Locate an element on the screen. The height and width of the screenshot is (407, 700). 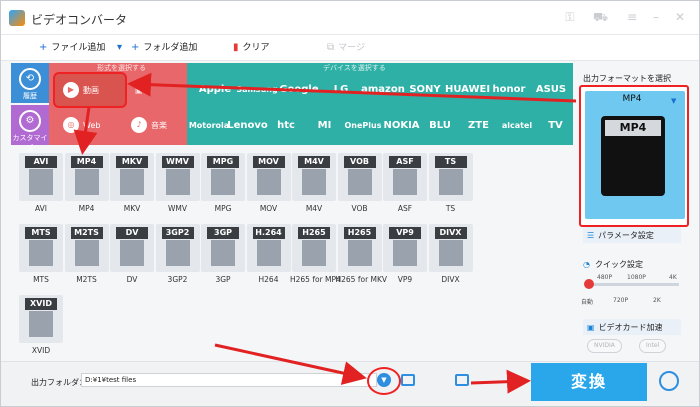
format-tag: MP4 is located at coordinates (86, 162).